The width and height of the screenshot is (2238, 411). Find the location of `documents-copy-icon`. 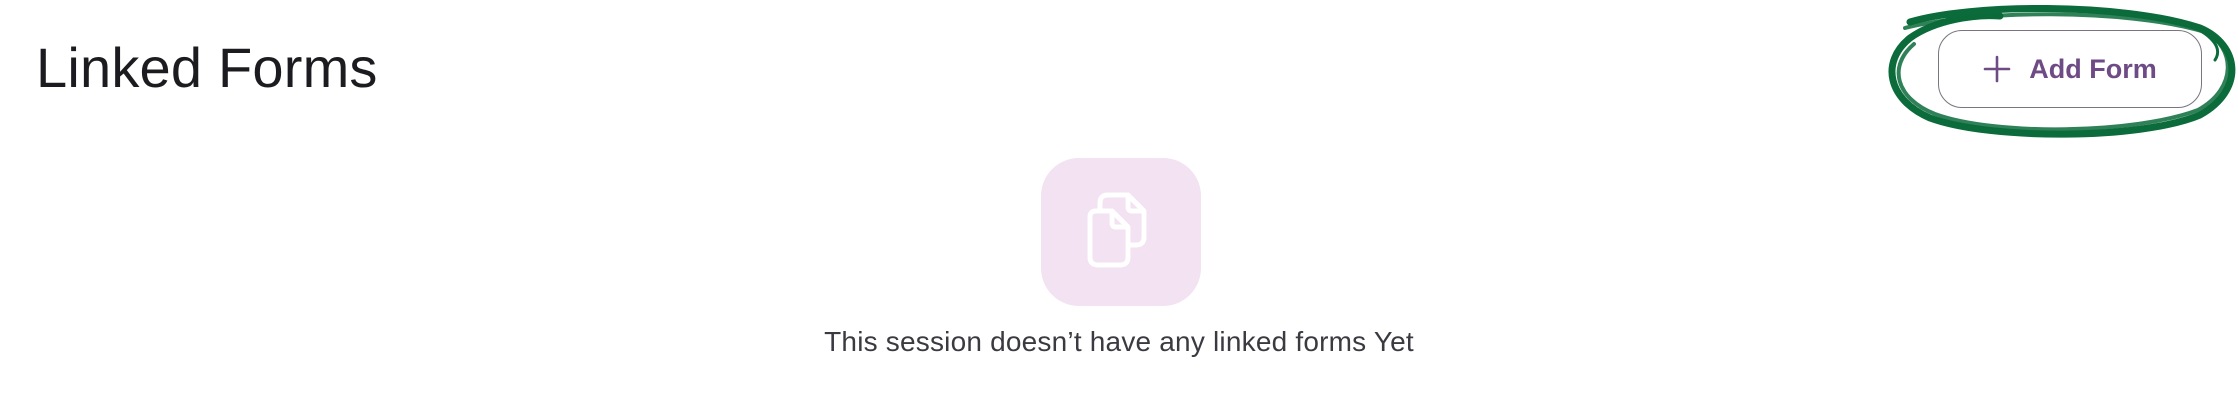

documents-copy-icon is located at coordinates (1121, 232).